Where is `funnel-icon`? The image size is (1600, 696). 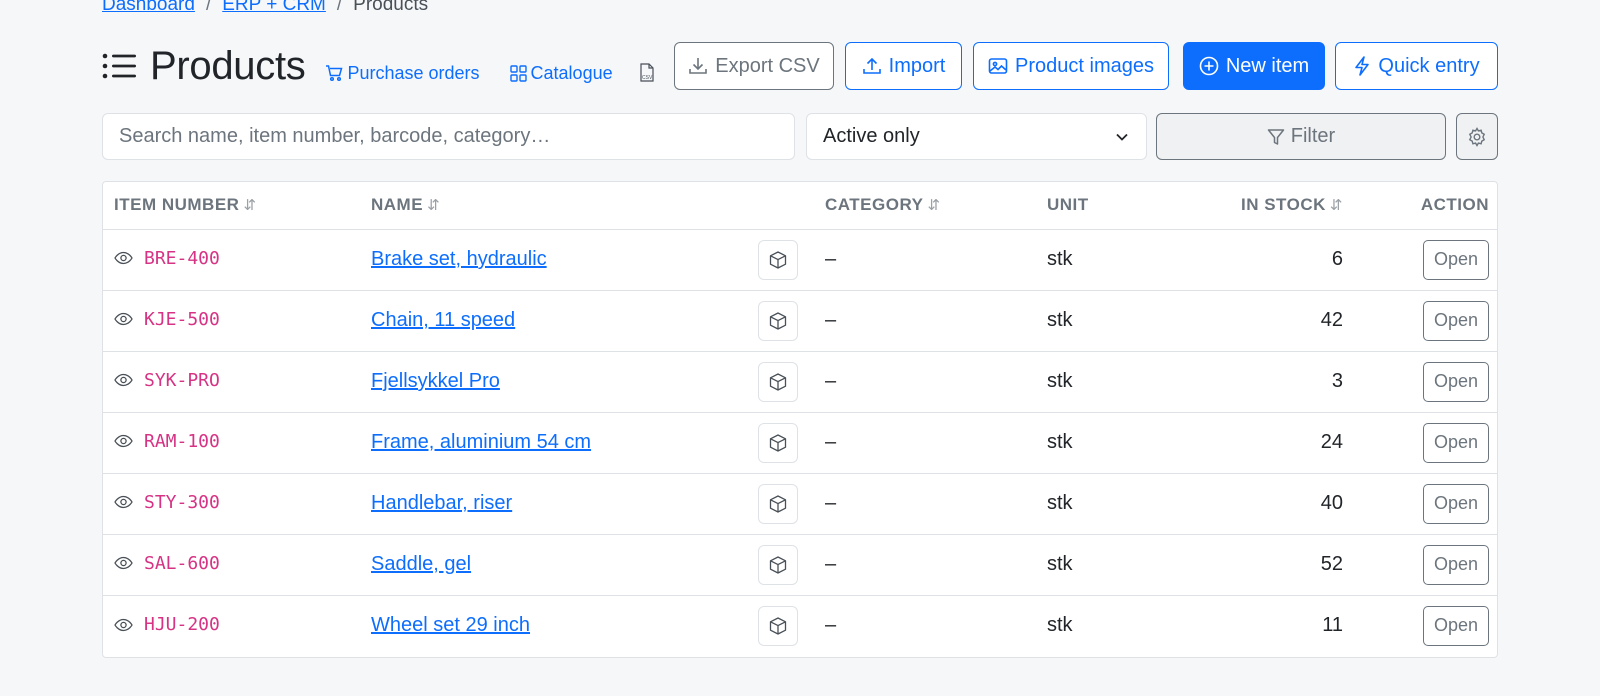
funnel-icon is located at coordinates (1276, 136).